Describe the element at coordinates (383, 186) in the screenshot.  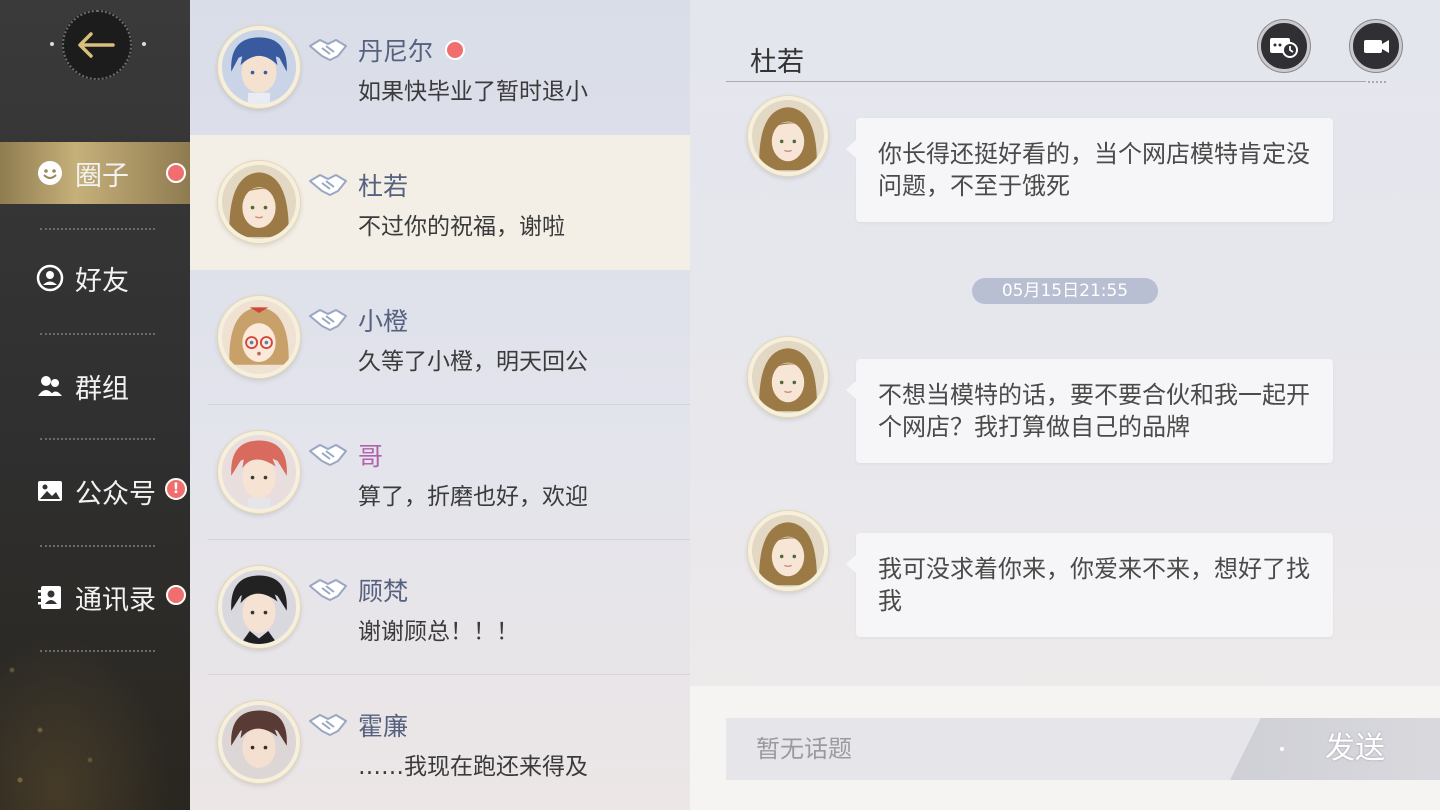
I see `contact-name: 杜若` at that location.